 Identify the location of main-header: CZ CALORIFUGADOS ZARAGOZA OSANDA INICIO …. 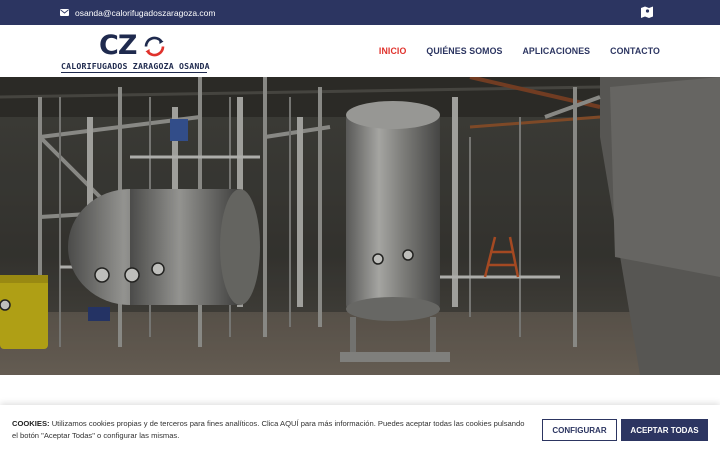
(360, 51).